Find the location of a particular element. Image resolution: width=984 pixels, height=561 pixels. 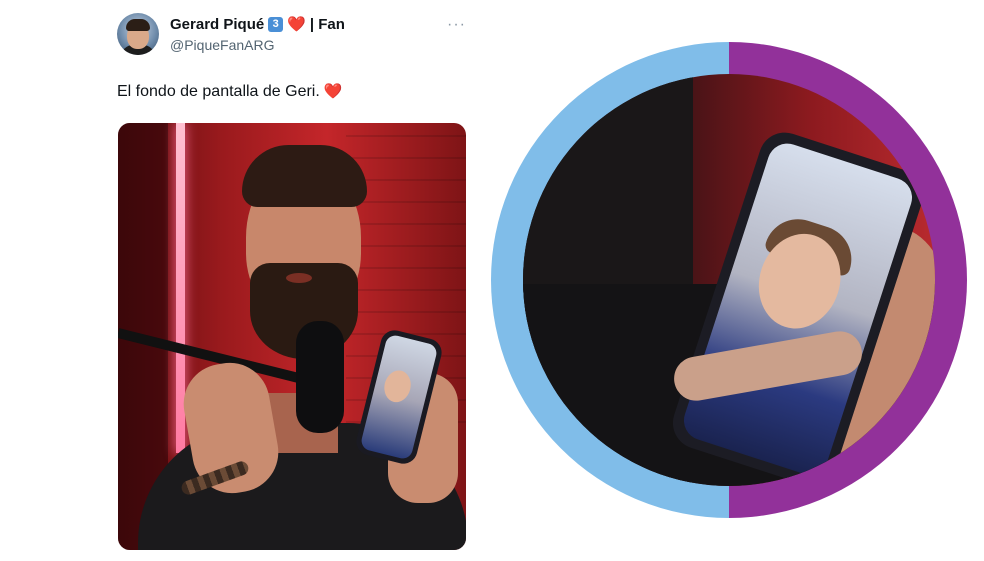

user-handle: @PiqueFanARG is located at coordinates (222, 45).